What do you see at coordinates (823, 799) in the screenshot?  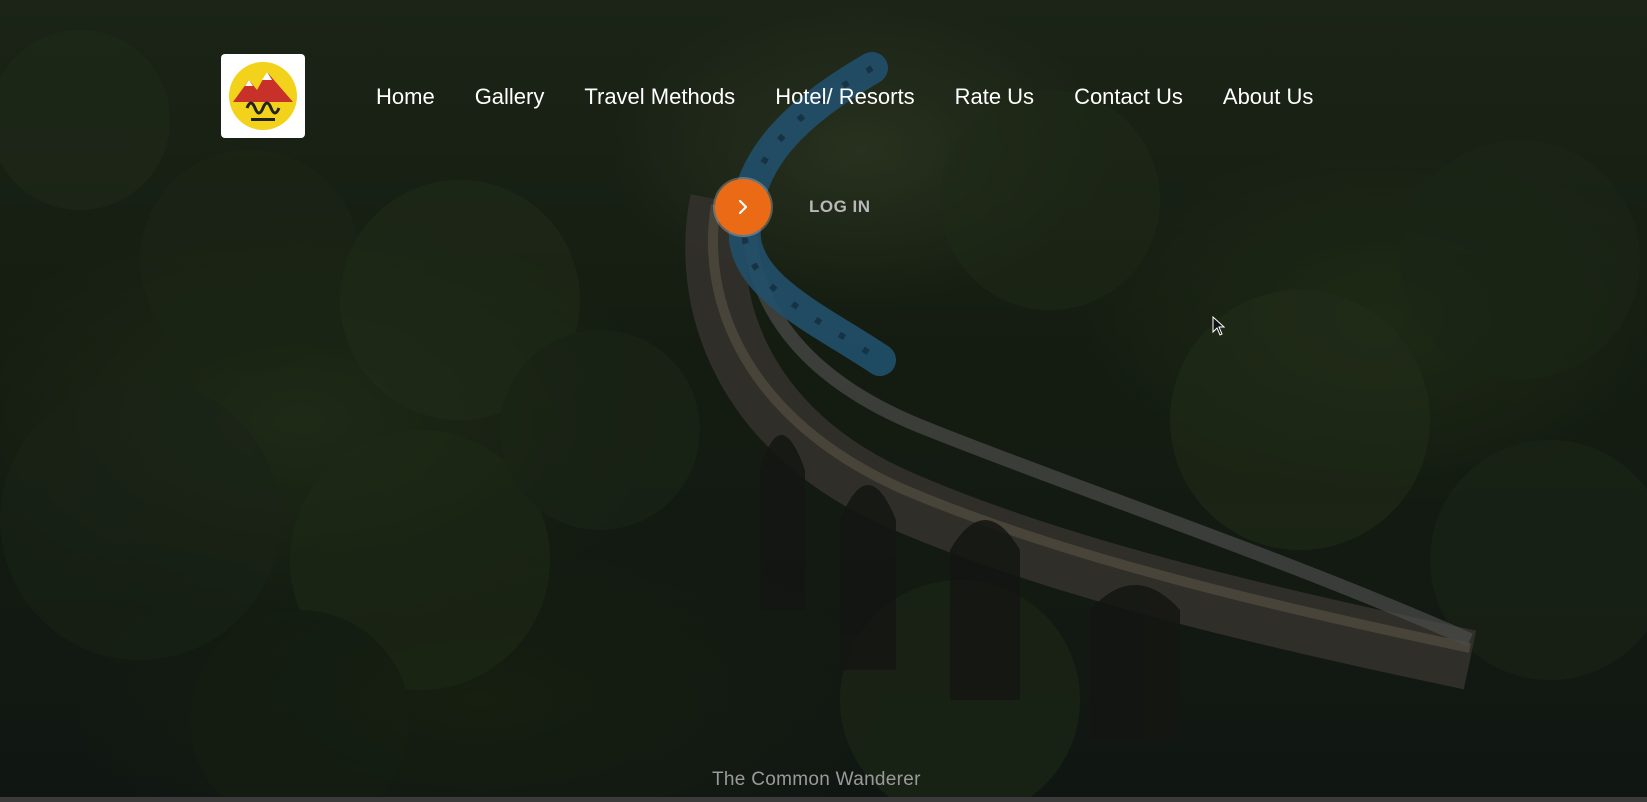 I see `bottom-border` at bounding box center [823, 799].